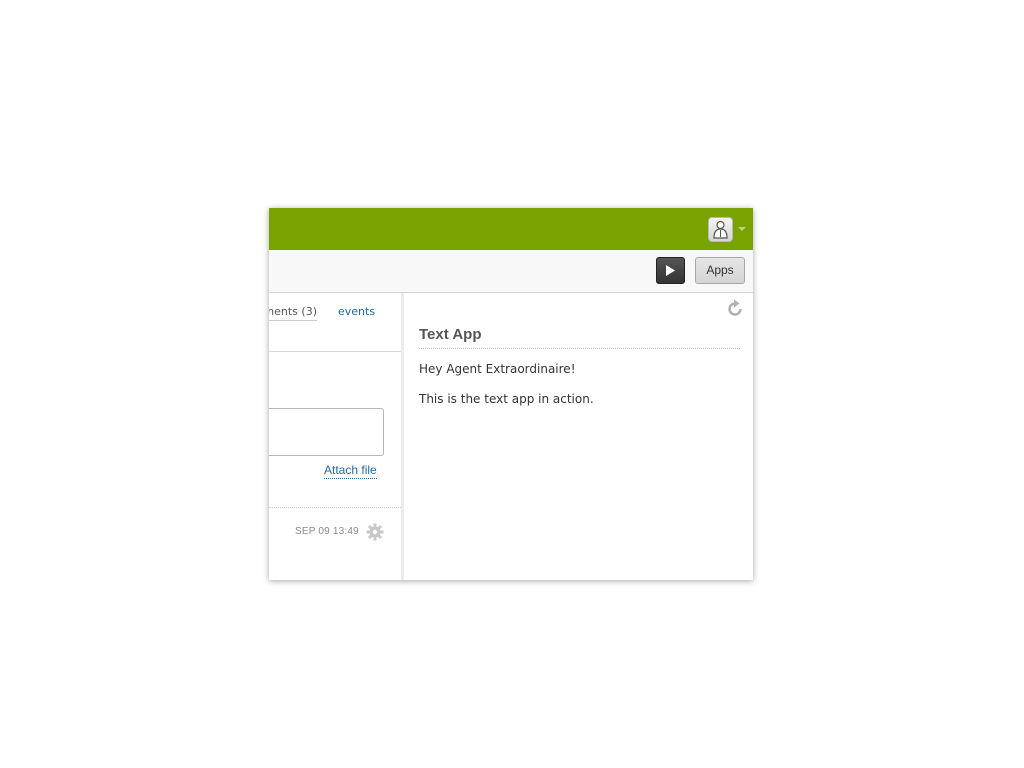  I want to click on chevron-down-icon, so click(742, 229).